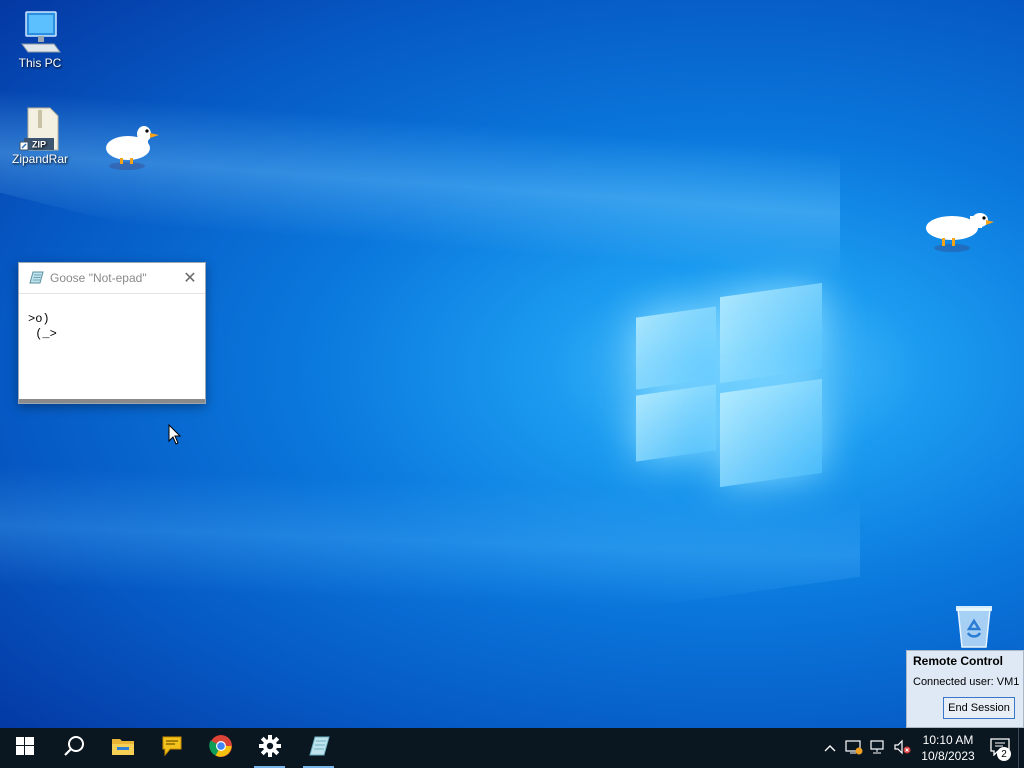 This screenshot has height=768, width=1024. I want to click on chat-app-button, so click(171, 748).